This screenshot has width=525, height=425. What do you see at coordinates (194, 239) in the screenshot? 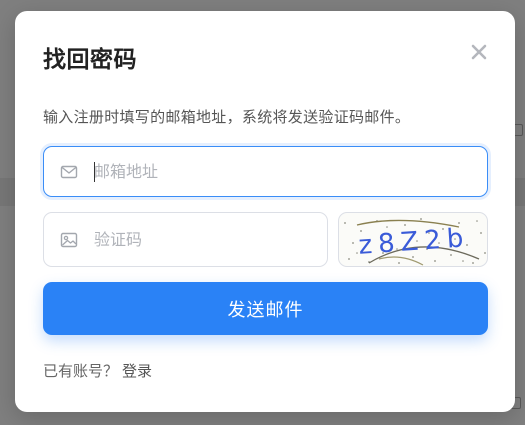
I see `captcha-code-input` at bounding box center [194, 239].